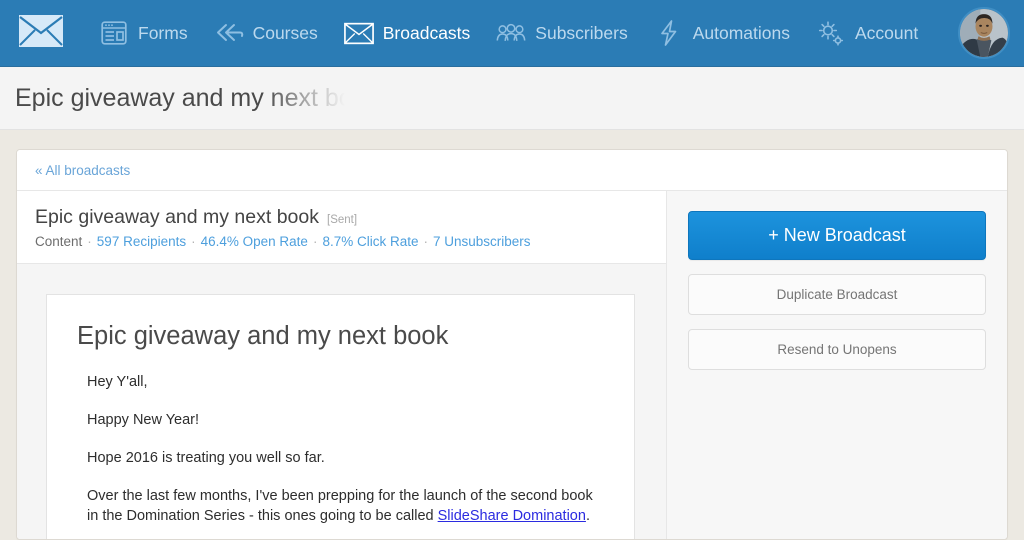 This screenshot has width=1024, height=540. I want to click on email-heading: Epic giveaway and my next book, so click(263, 336).